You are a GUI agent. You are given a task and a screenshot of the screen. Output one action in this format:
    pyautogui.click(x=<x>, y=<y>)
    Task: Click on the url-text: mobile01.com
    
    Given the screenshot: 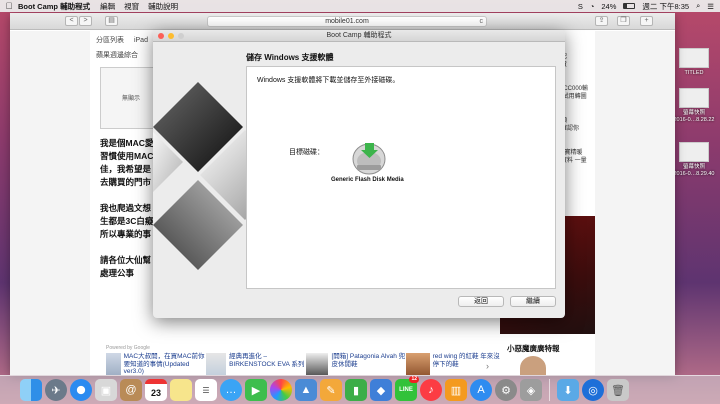 What is the action you would take?
    pyautogui.click(x=347, y=21)
    